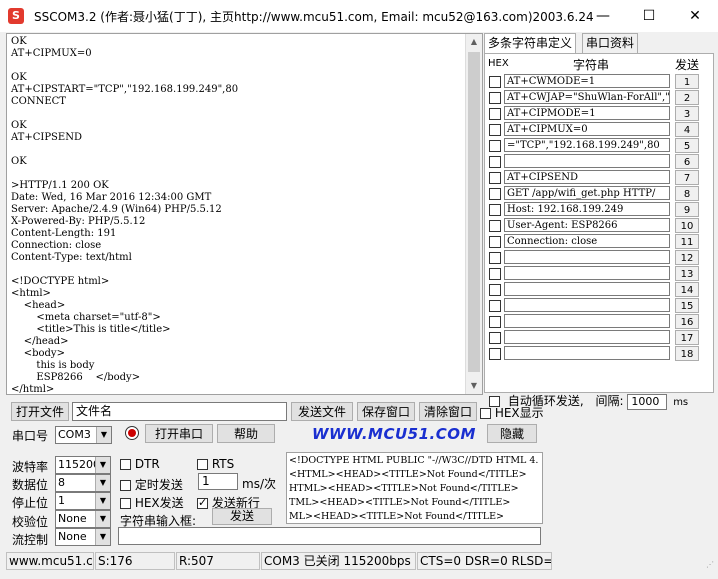  What do you see at coordinates (242, 516) in the screenshot?
I see `send-button: 发送` at bounding box center [242, 516].